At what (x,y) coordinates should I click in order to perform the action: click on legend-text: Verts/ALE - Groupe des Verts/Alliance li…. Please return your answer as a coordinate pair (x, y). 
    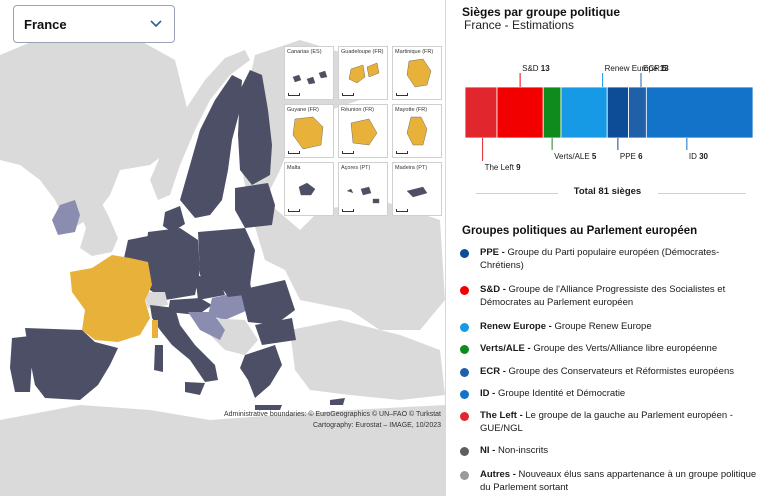
    Looking at the image, I should click on (598, 348).